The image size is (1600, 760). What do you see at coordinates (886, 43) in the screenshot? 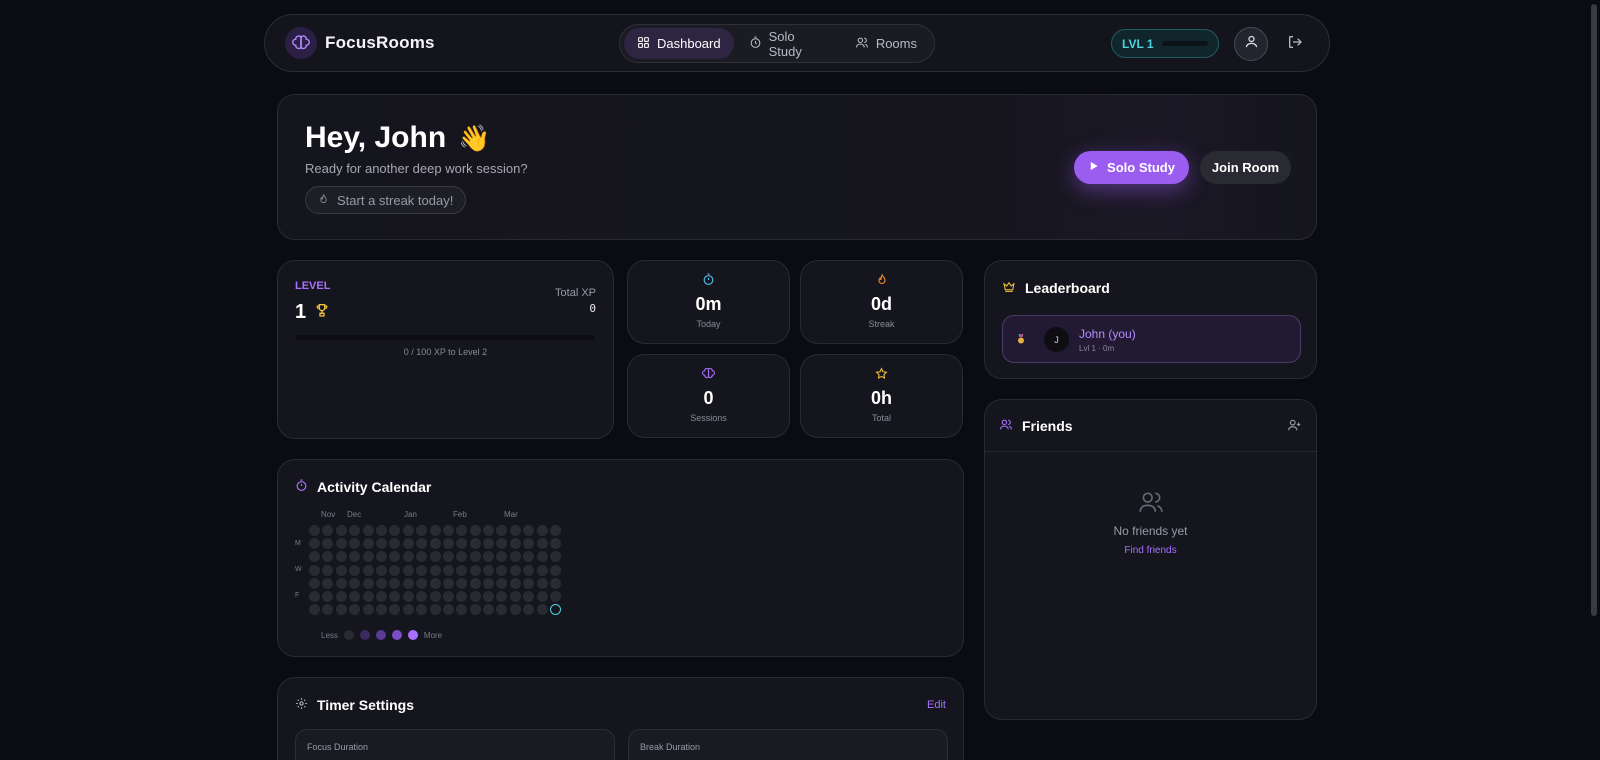
I see `tab-rooms: Rooms` at bounding box center [886, 43].